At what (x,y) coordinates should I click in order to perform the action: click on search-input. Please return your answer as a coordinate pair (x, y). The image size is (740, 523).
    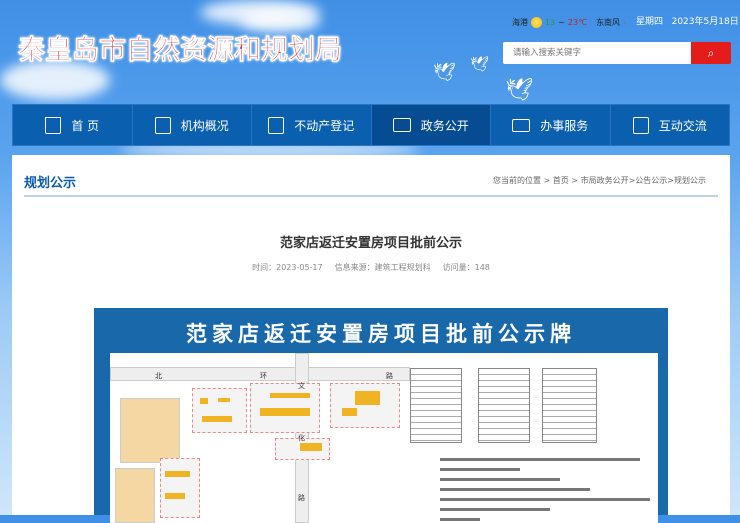
    Looking at the image, I should click on (597, 53).